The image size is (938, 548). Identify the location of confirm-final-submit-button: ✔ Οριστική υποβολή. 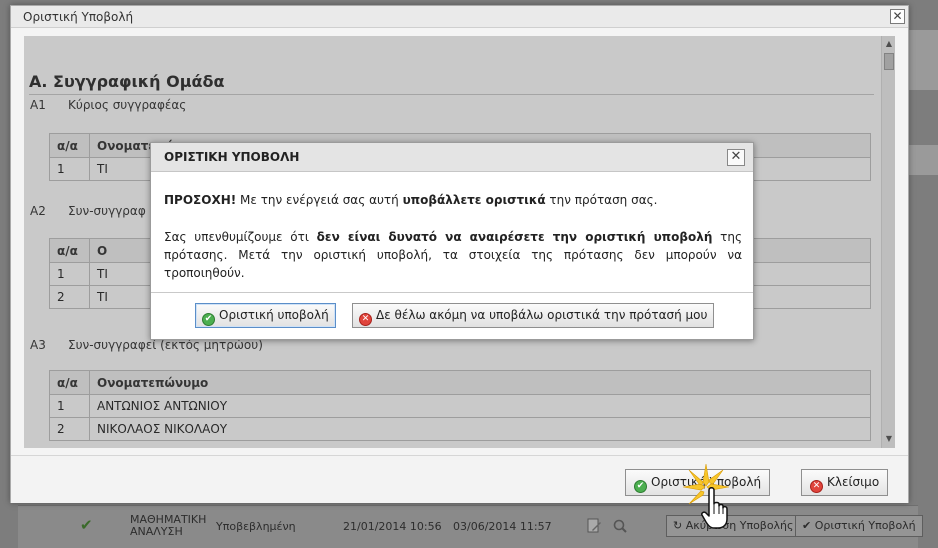
(265, 315).